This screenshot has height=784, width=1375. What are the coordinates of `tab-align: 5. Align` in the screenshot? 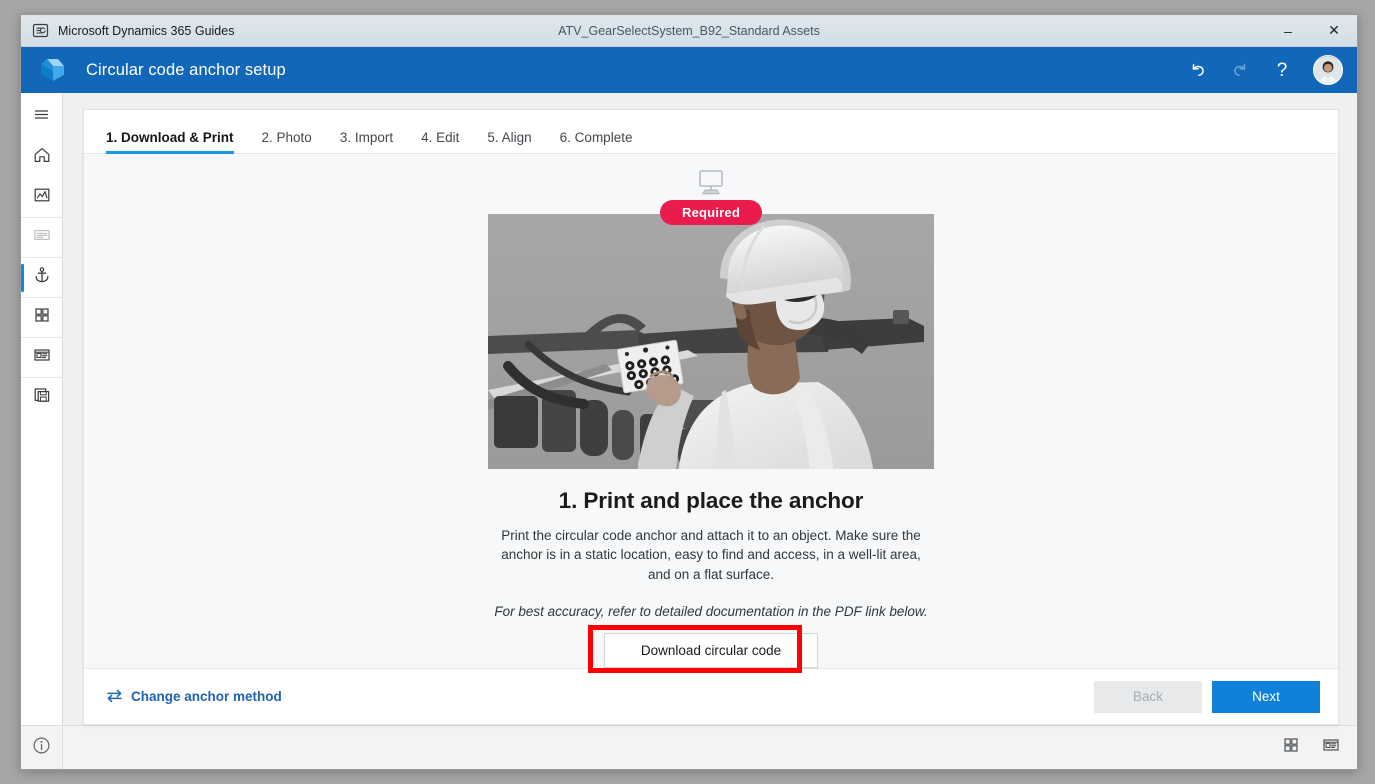 It's located at (509, 141).